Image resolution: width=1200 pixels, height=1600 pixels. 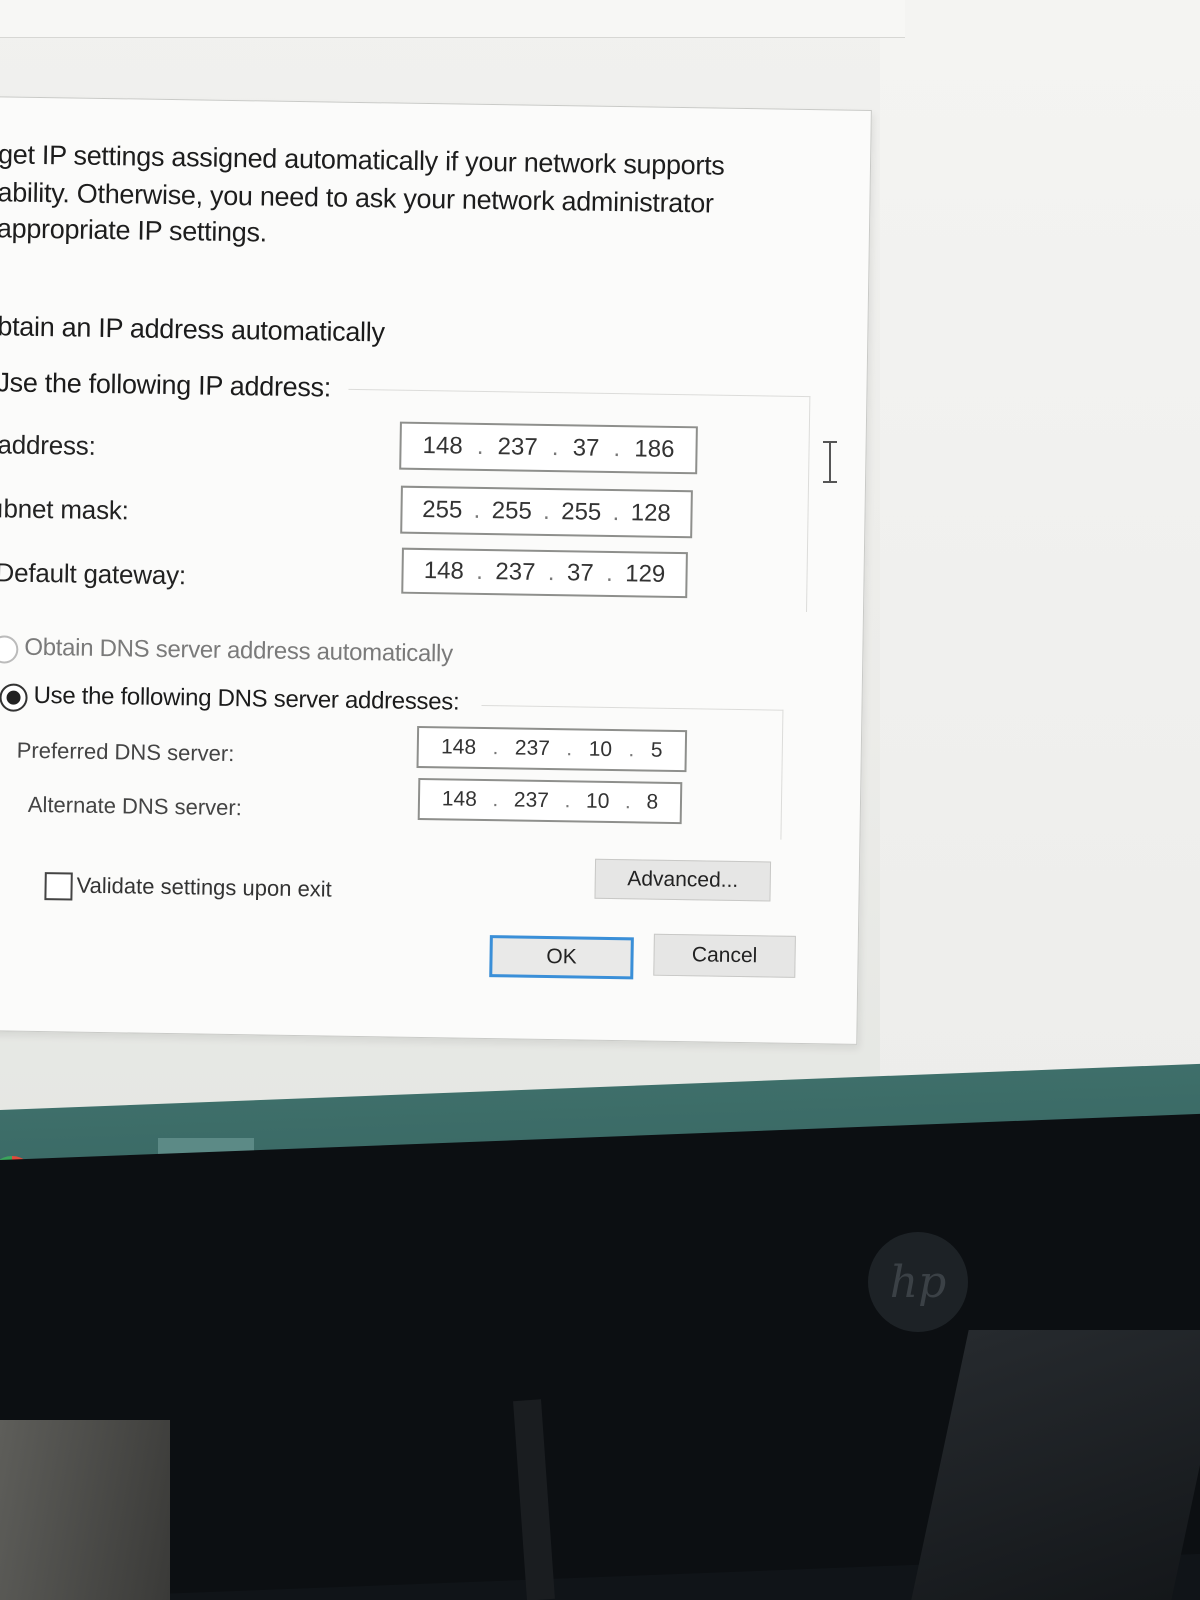 I want to click on description-line-3: appropriate IP settings., so click(x=134, y=230).